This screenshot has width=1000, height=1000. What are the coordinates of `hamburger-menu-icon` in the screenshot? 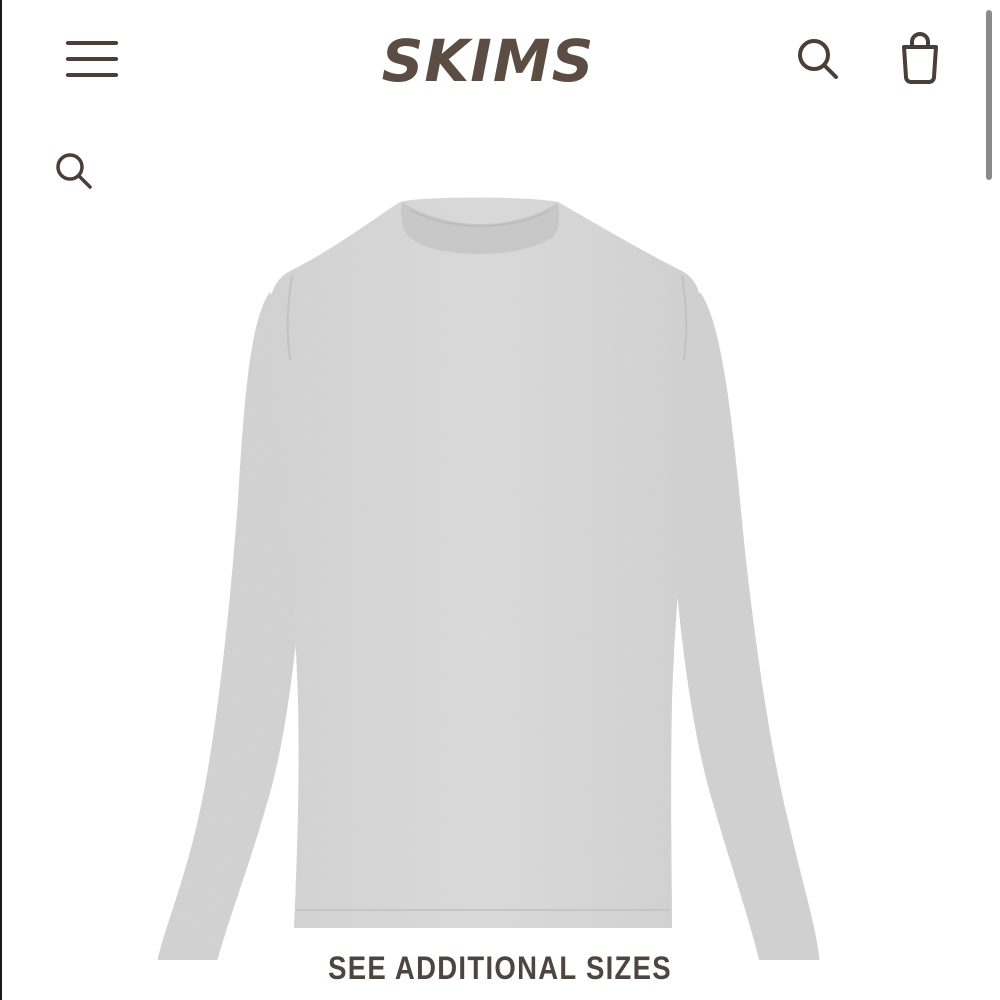 It's located at (92, 59).